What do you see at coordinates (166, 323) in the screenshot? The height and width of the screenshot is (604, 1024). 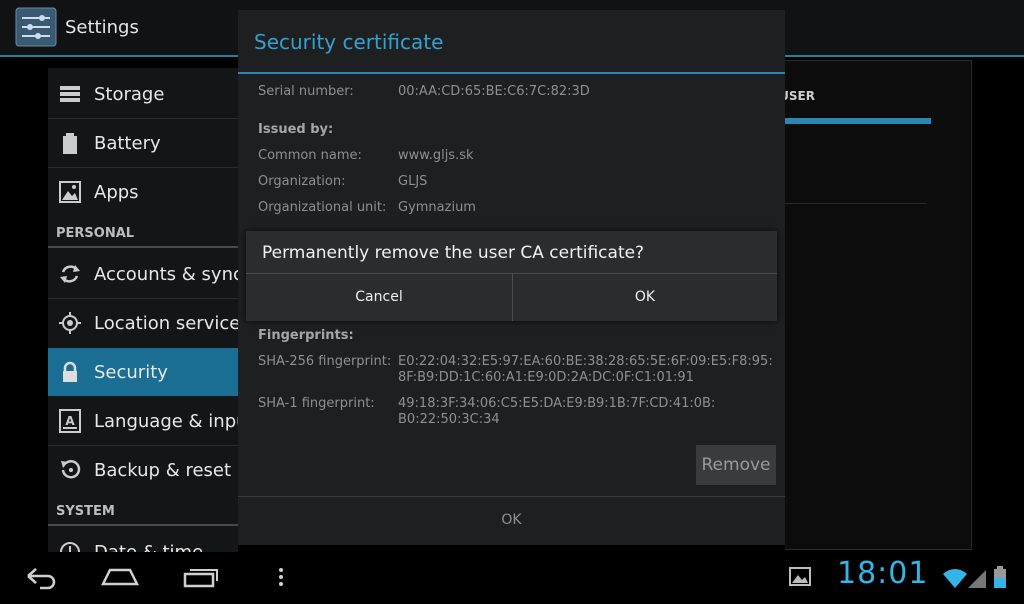 I see `sidebar-item-label: Location services` at bounding box center [166, 323].